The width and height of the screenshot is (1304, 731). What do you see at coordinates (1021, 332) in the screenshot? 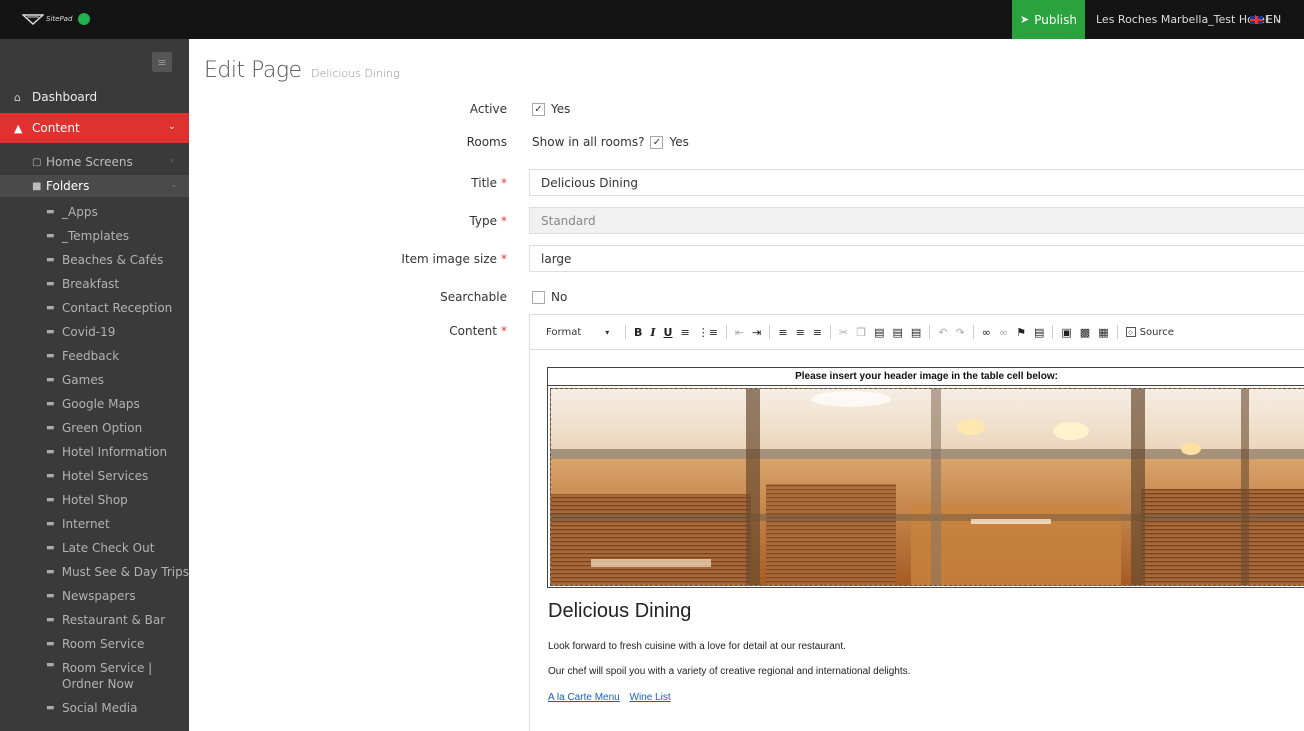
I see `anchor-flag-icon: ⚑` at bounding box center [1021, 332].